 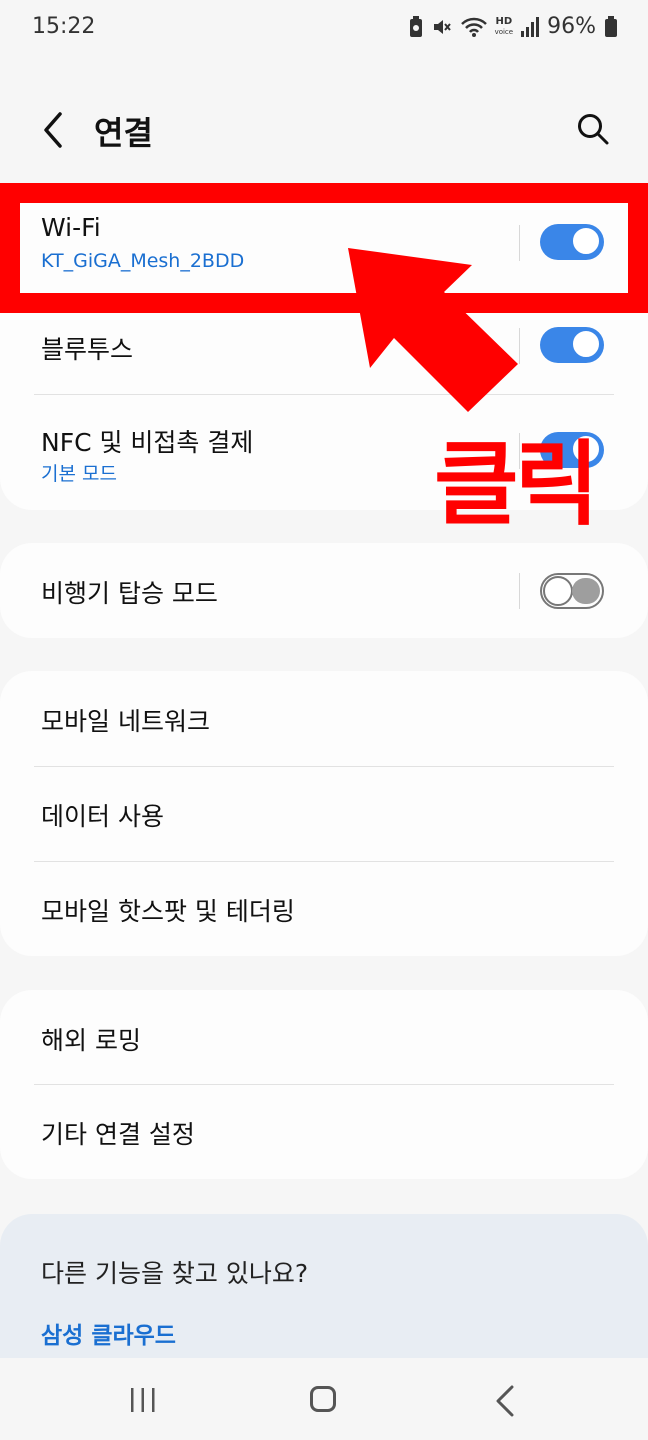 I want to click on status-bar: 15:22 HD voice 96%, so click(x=324, y=30).